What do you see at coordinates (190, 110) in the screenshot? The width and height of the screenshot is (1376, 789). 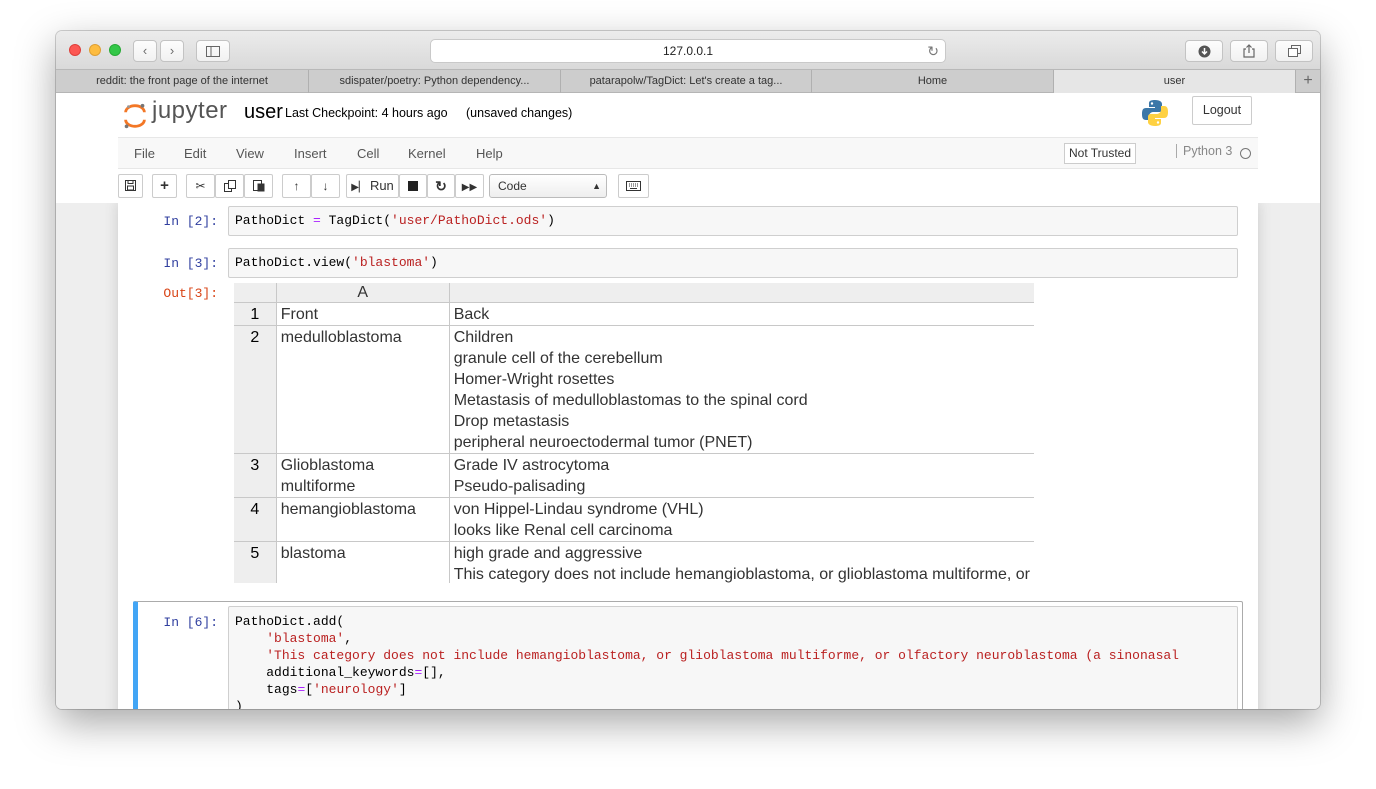 I see `jupyter-logo-text: jupyter` at bounding box center [190, 110].